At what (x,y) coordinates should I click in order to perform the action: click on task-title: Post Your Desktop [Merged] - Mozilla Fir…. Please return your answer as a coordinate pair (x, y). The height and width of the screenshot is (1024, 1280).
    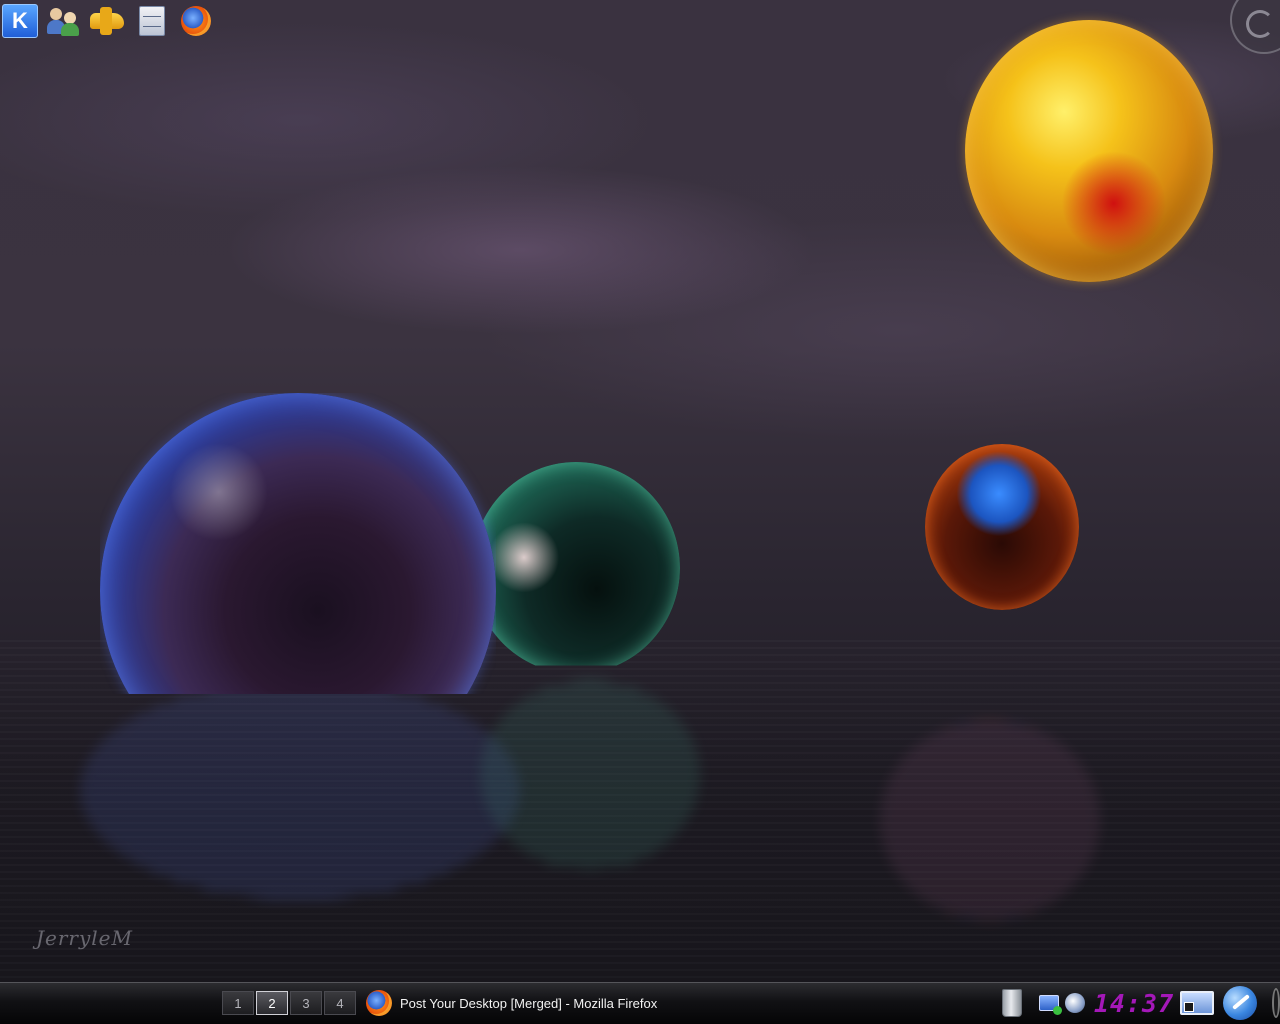
    Looking at the image, I should click on (529, 1003).